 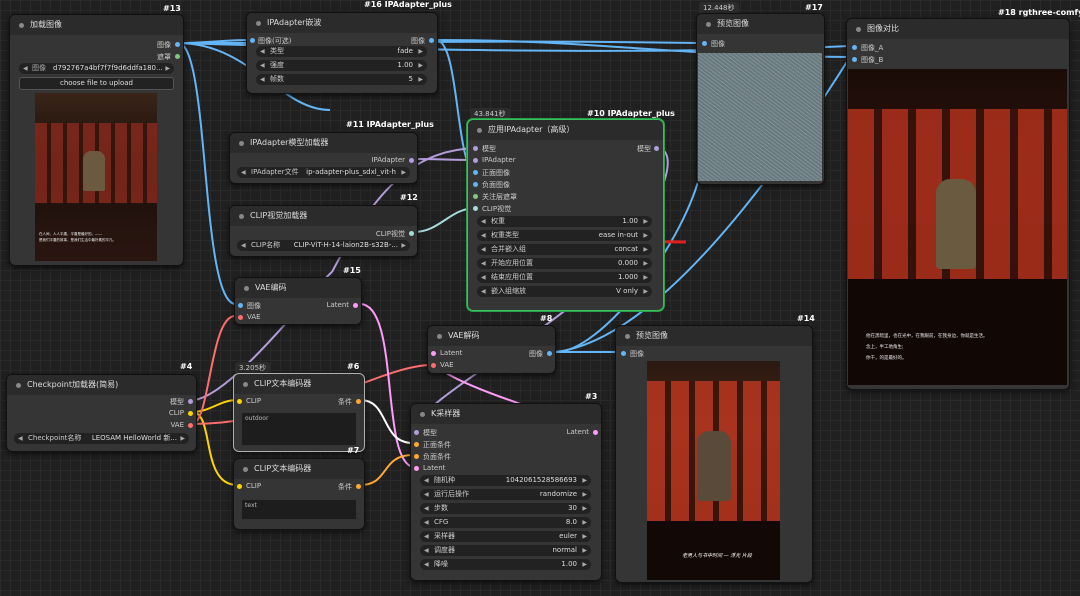 I want to click on node-header: 图像对比, so click(x=958, y=29).